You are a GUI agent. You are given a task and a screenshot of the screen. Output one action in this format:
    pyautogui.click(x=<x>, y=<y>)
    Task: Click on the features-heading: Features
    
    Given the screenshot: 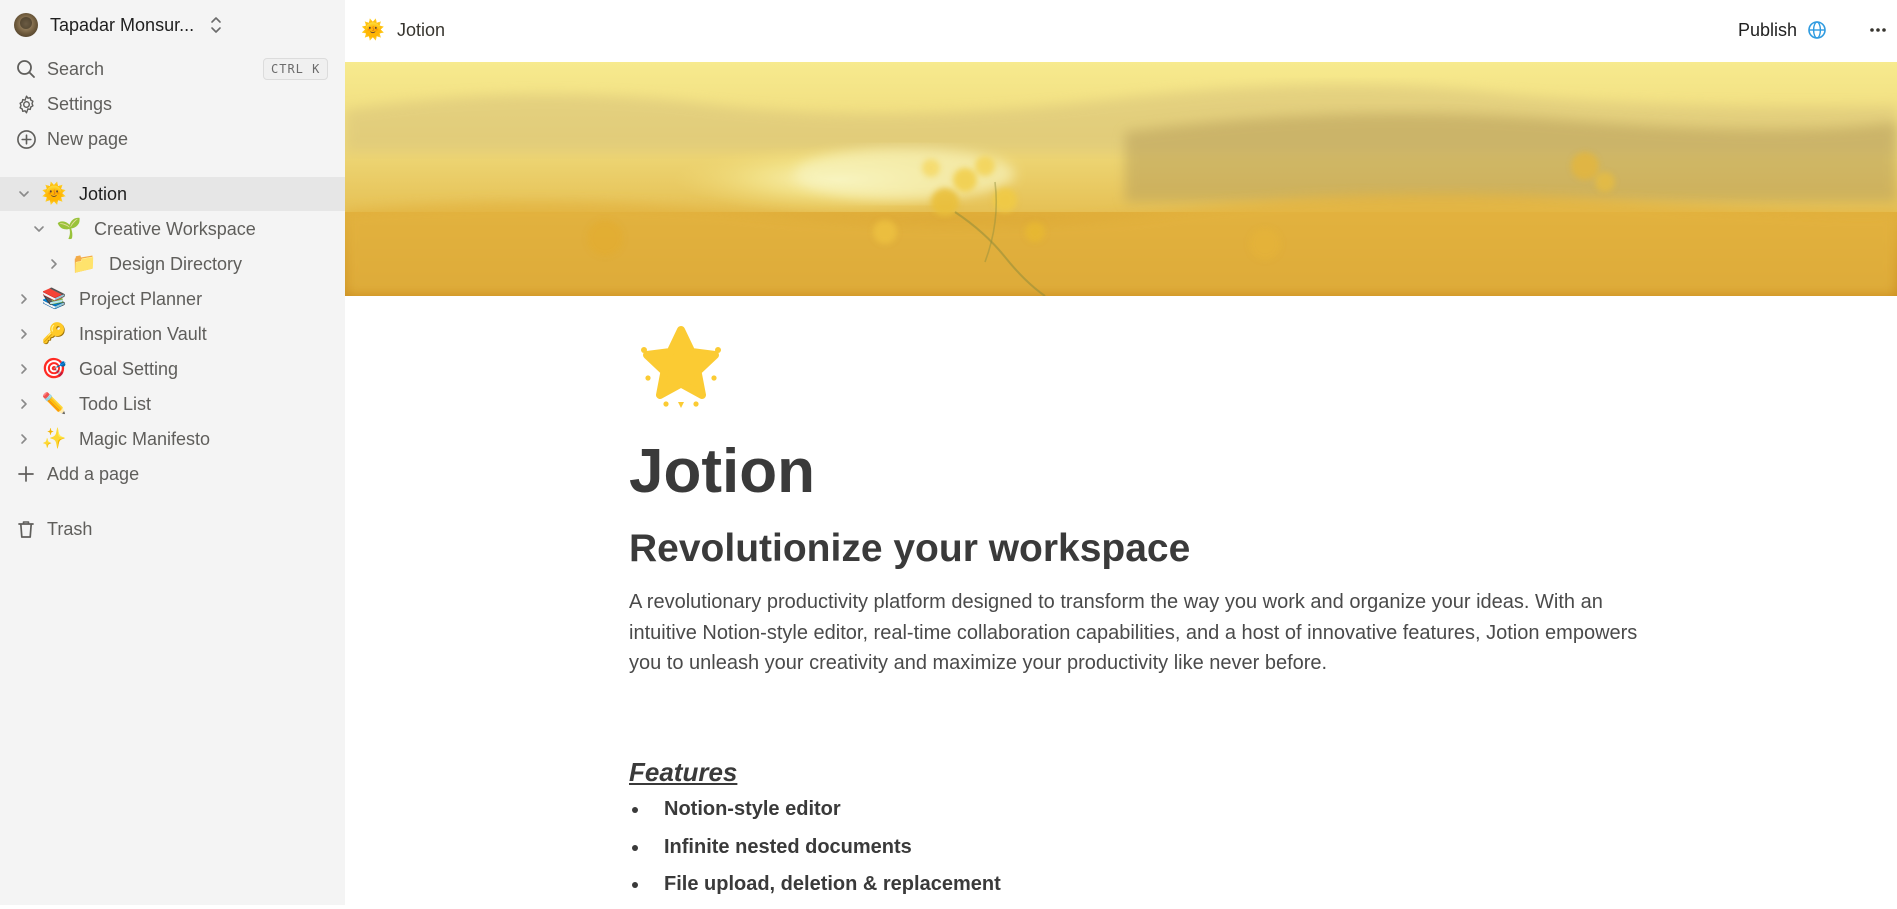 What is the action you would take?
    pyautogui.click(x=683, y=772)
    